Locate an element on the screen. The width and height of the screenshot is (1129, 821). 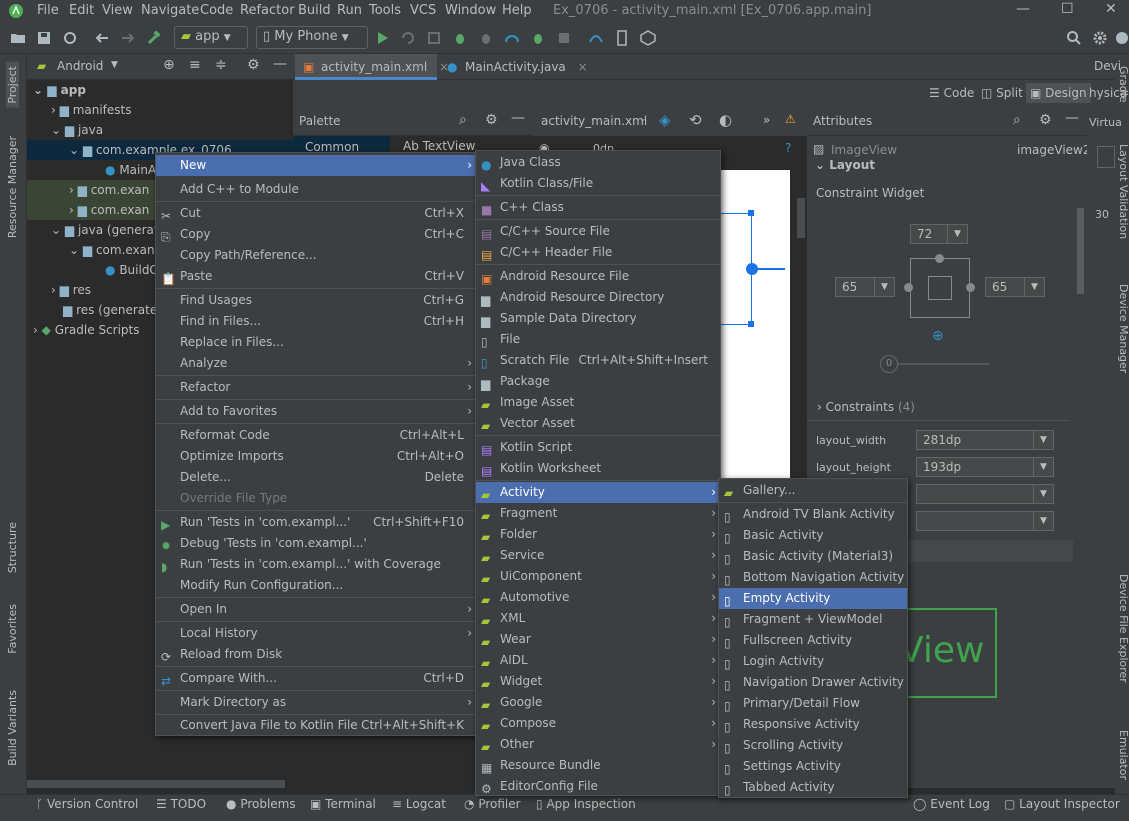
menu-item-tabbed-activity: ▯ Tabbed Activity is located at coordinates (813, 787).